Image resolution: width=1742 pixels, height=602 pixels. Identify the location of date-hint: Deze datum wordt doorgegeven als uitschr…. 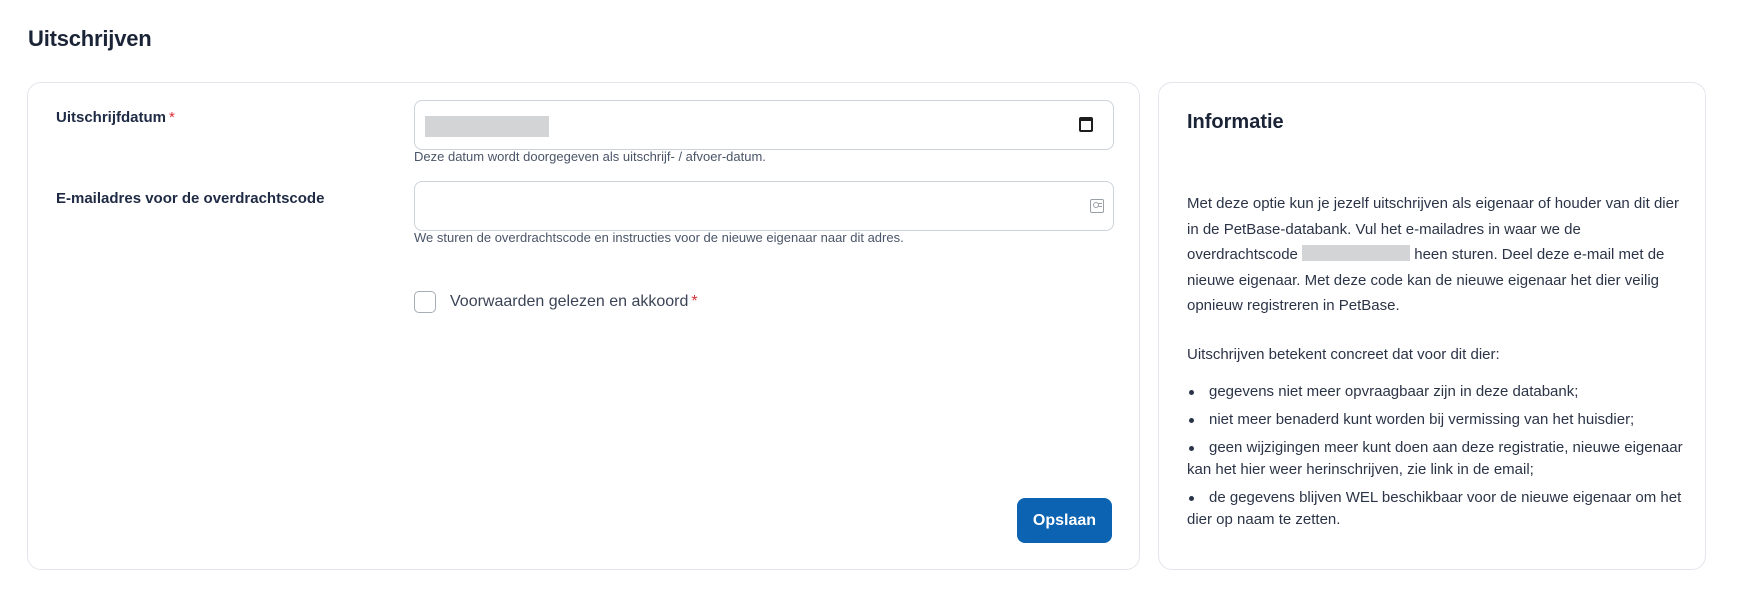
(590, 156).